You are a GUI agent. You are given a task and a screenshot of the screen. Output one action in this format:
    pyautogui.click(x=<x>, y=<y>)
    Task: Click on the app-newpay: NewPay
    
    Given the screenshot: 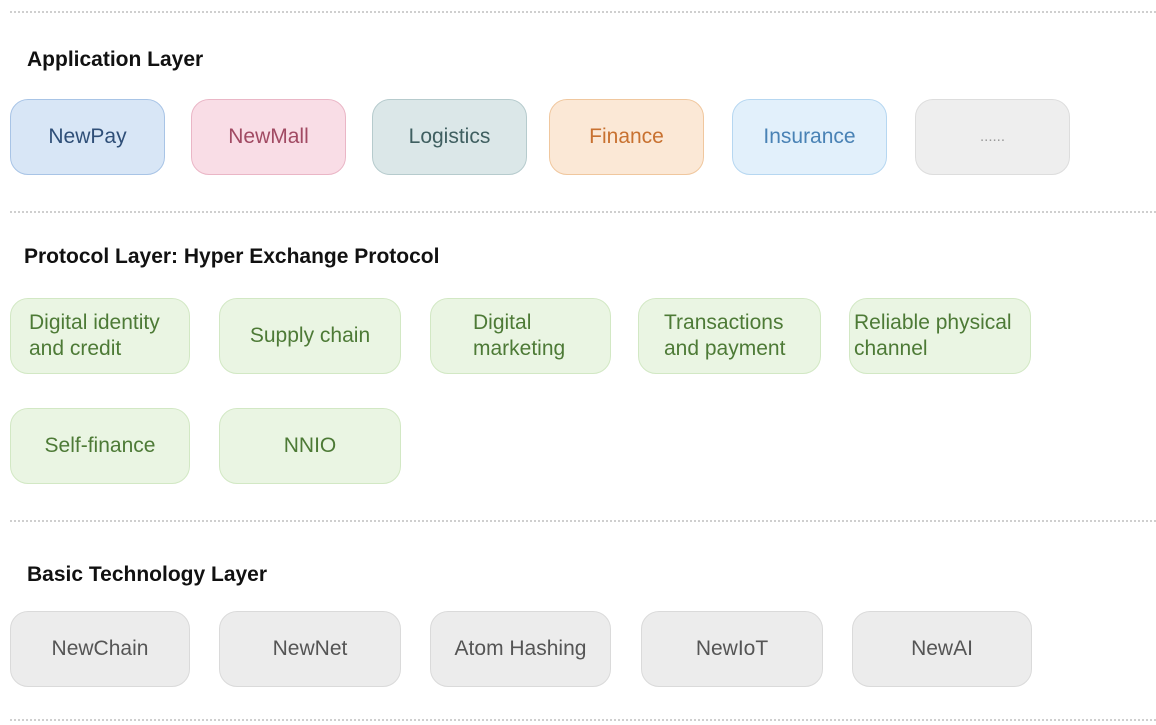 What is the action you would take?
    pyautogui.click(x=87, y=137)
    